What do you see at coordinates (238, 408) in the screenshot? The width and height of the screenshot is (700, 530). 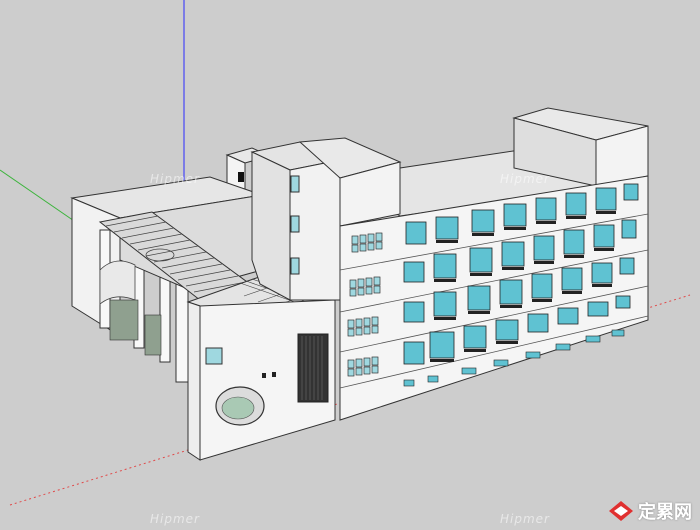 I see `round-window-inner` at bounding box center [238, 408].